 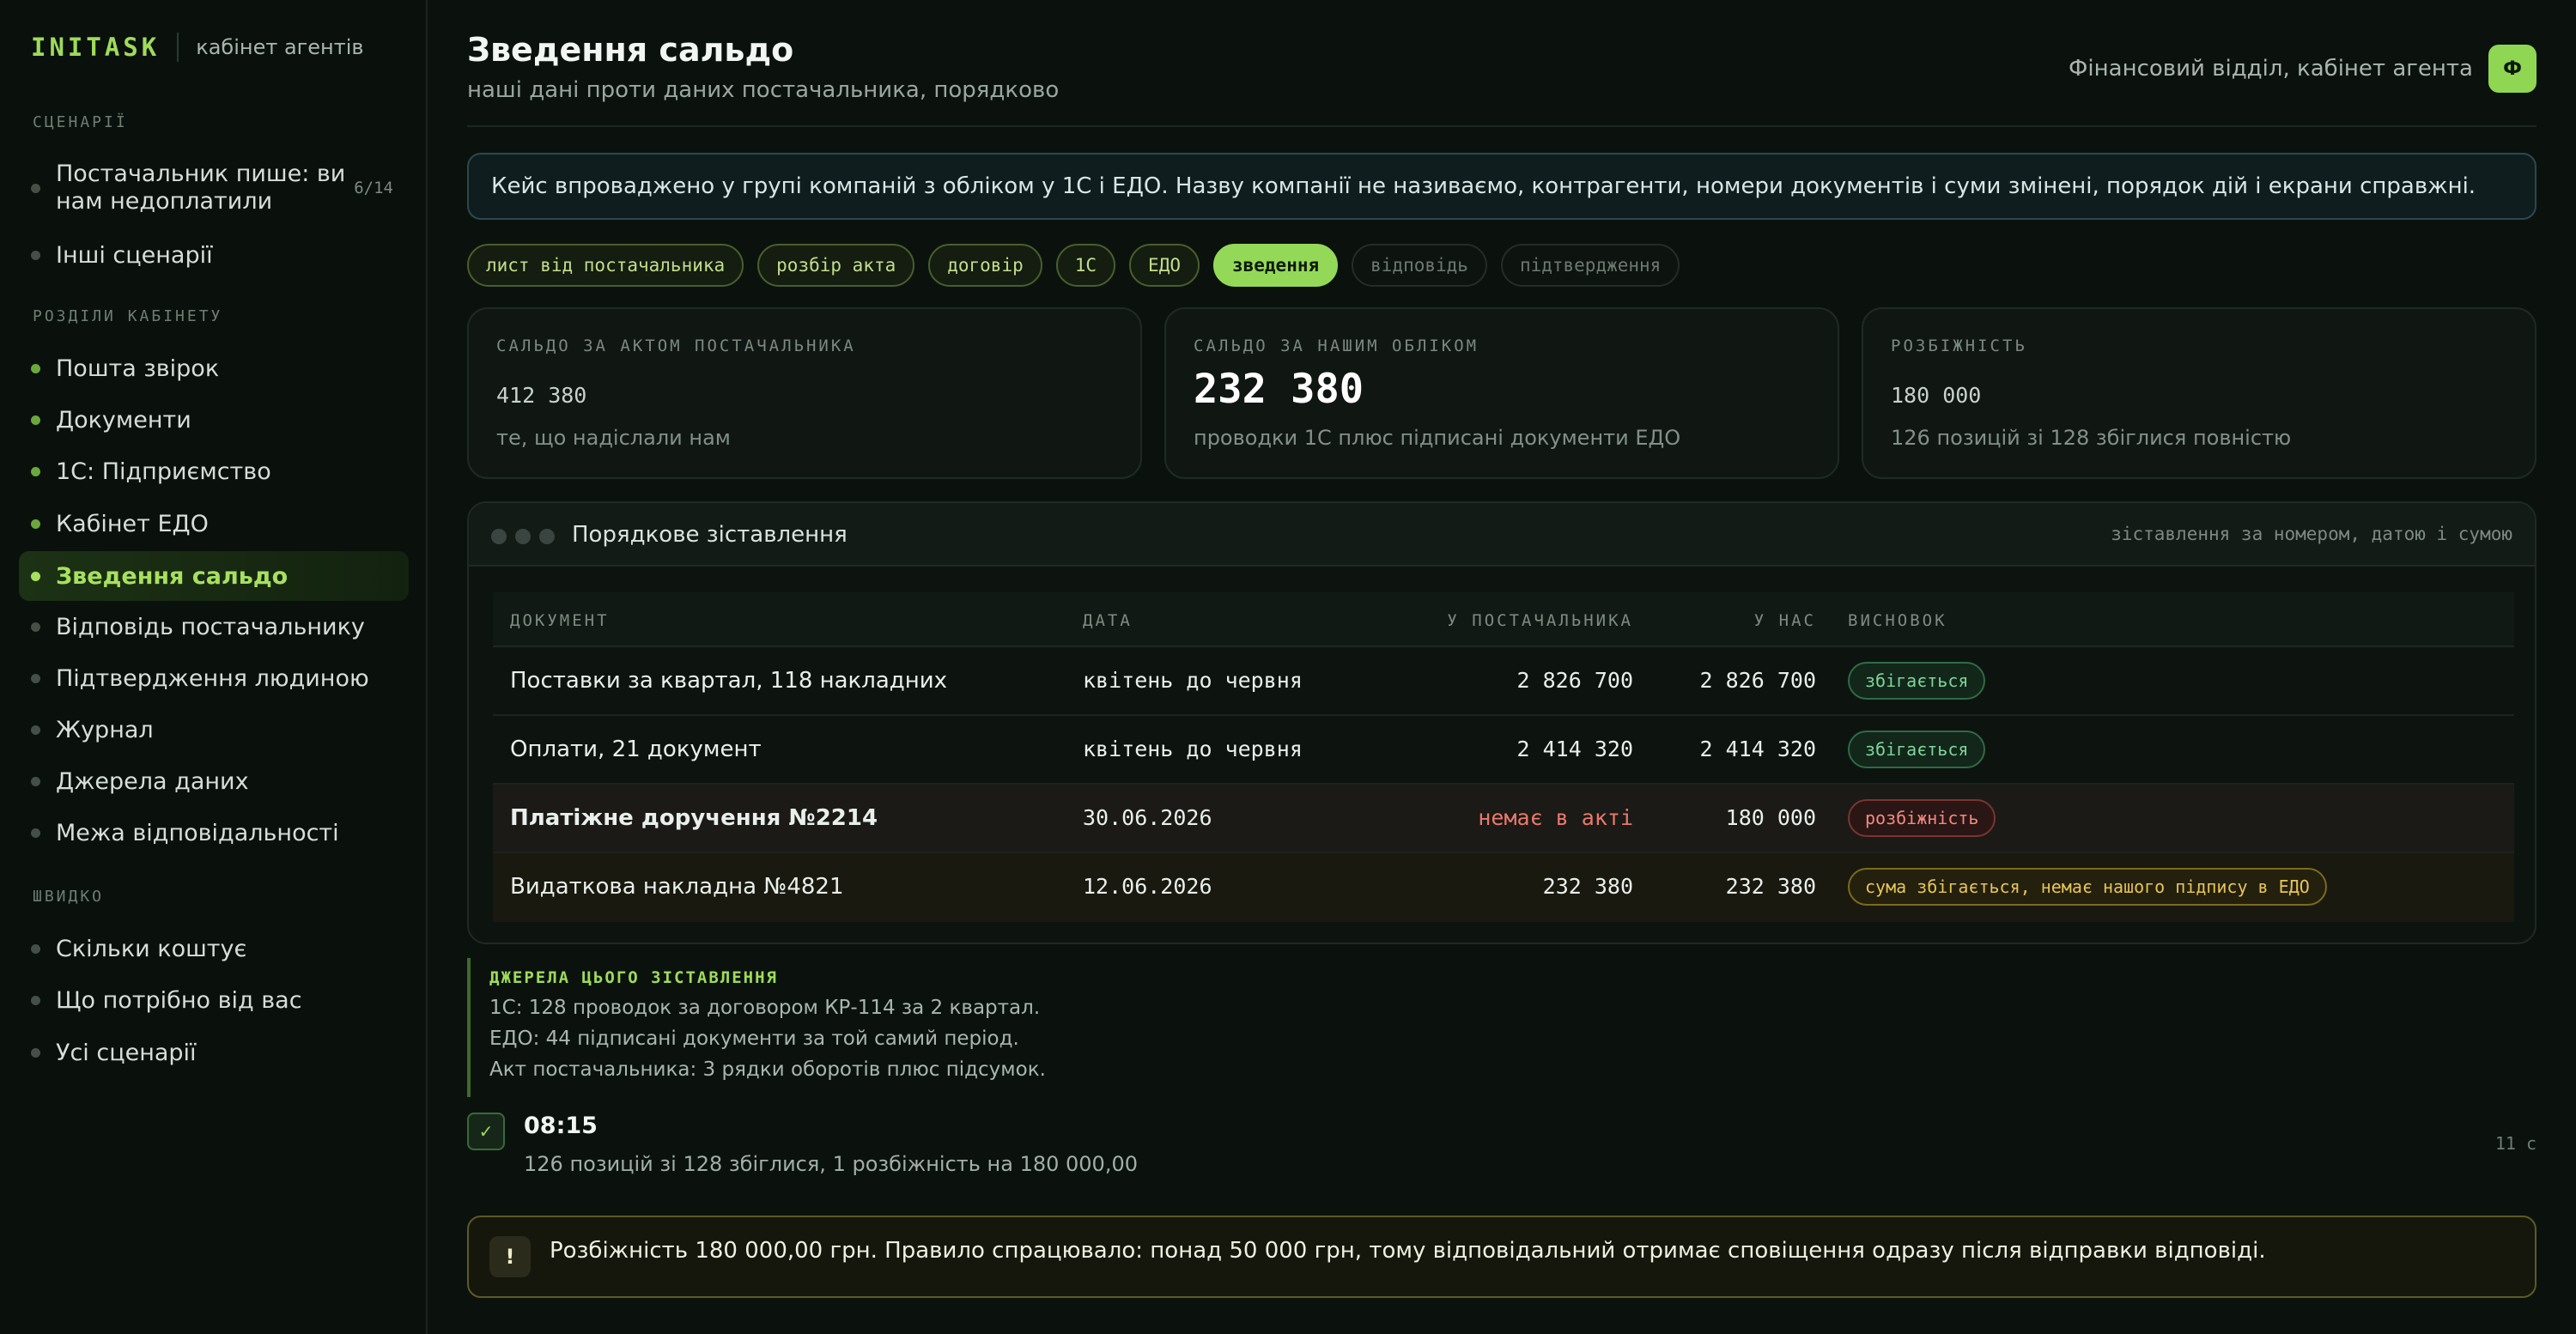 What do you see at coordinates (214, 1052) in the screenshot?
I see `sidebar-item-all-scenarios: Усі сценарії` at bounding box center [214, 1052].